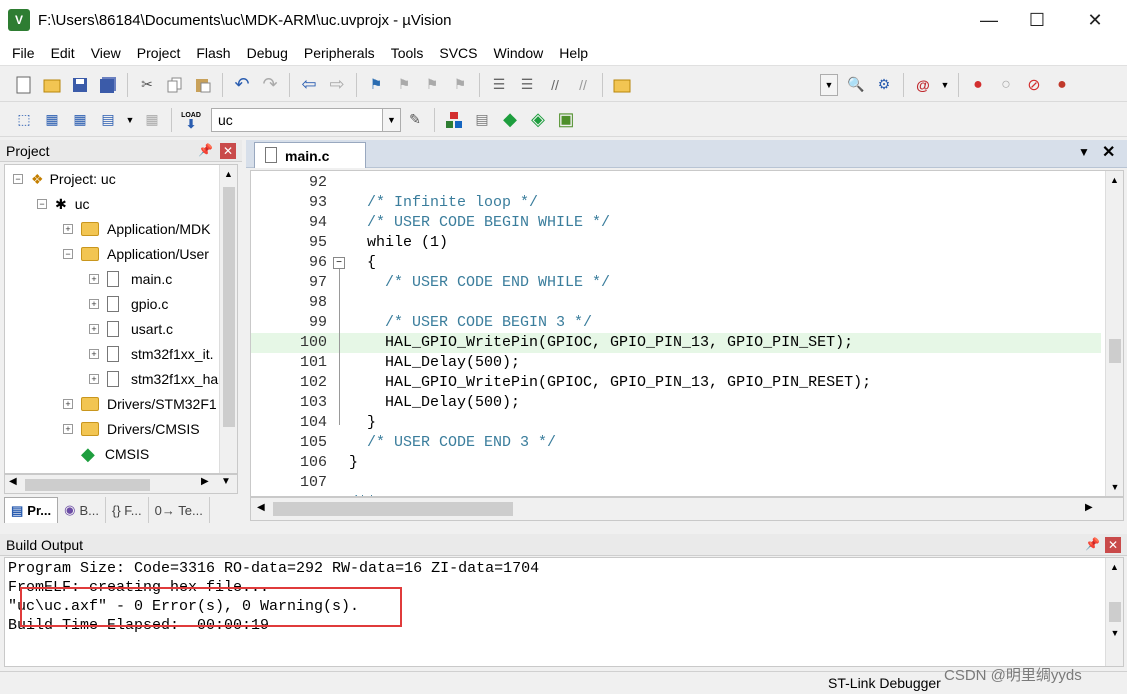  I want to click on uncomment-icon: //, so click(583, 85).